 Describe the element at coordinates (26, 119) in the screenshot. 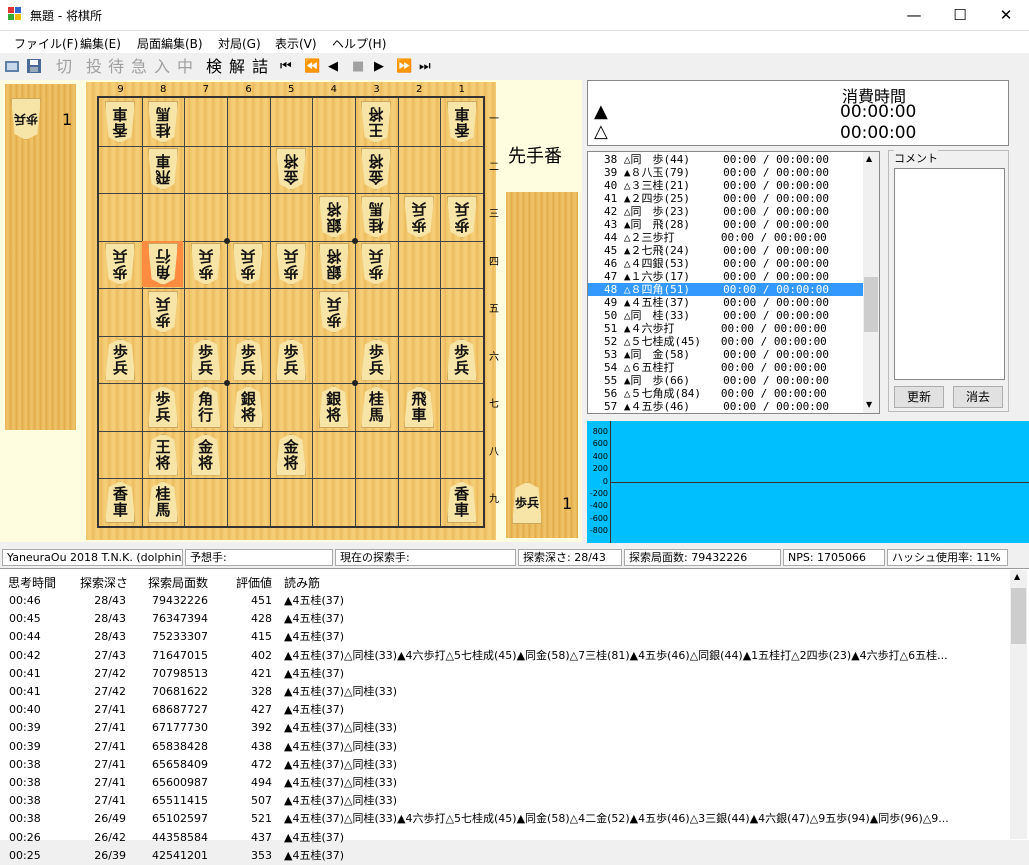

I see `gote-hand-piece: 歩兵` at that location.